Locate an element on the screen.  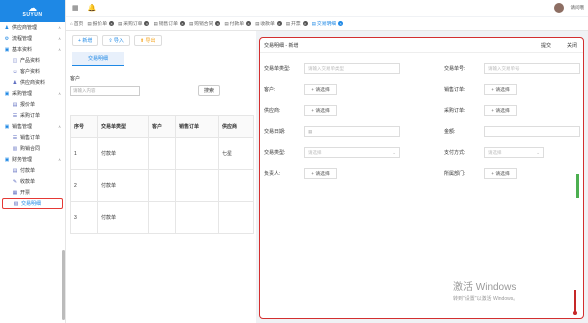
toolbar: + 新增 ⇪ 导入 ⬆ 导出 is located at coordinates (161, 40).